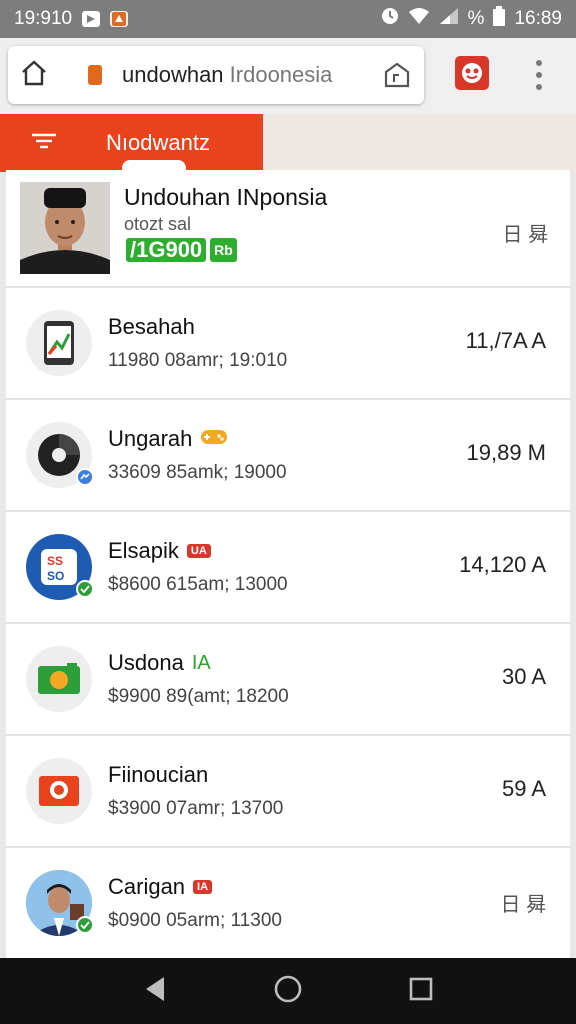 The image size is (576, 1024). What do you see at coordinates (155, 991) in the screenshot?
I see `back-icon` at bounding box center [155, 991].